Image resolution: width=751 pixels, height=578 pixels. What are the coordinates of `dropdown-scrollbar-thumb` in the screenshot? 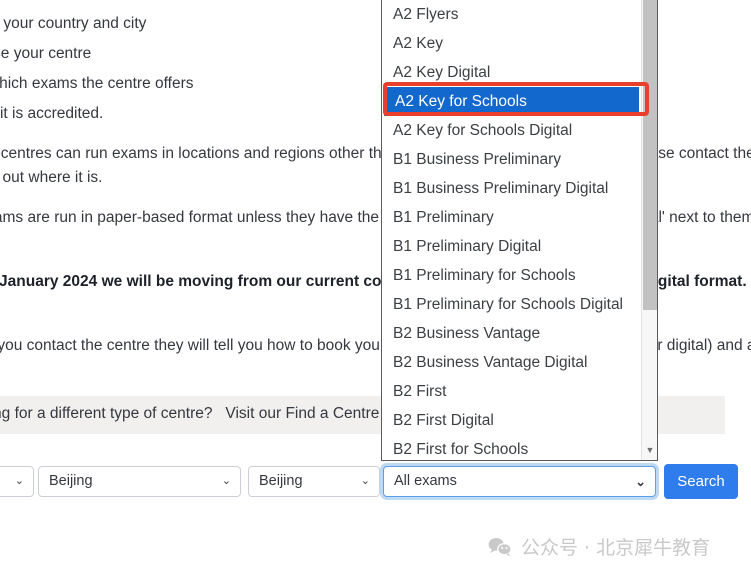 It's located at (650, 155).